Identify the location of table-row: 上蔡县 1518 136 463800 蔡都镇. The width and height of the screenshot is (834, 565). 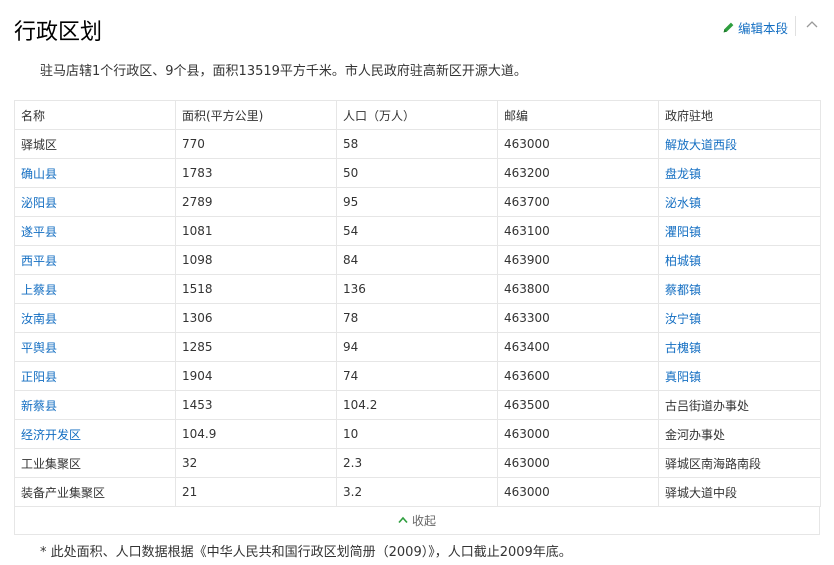
(417, 289).